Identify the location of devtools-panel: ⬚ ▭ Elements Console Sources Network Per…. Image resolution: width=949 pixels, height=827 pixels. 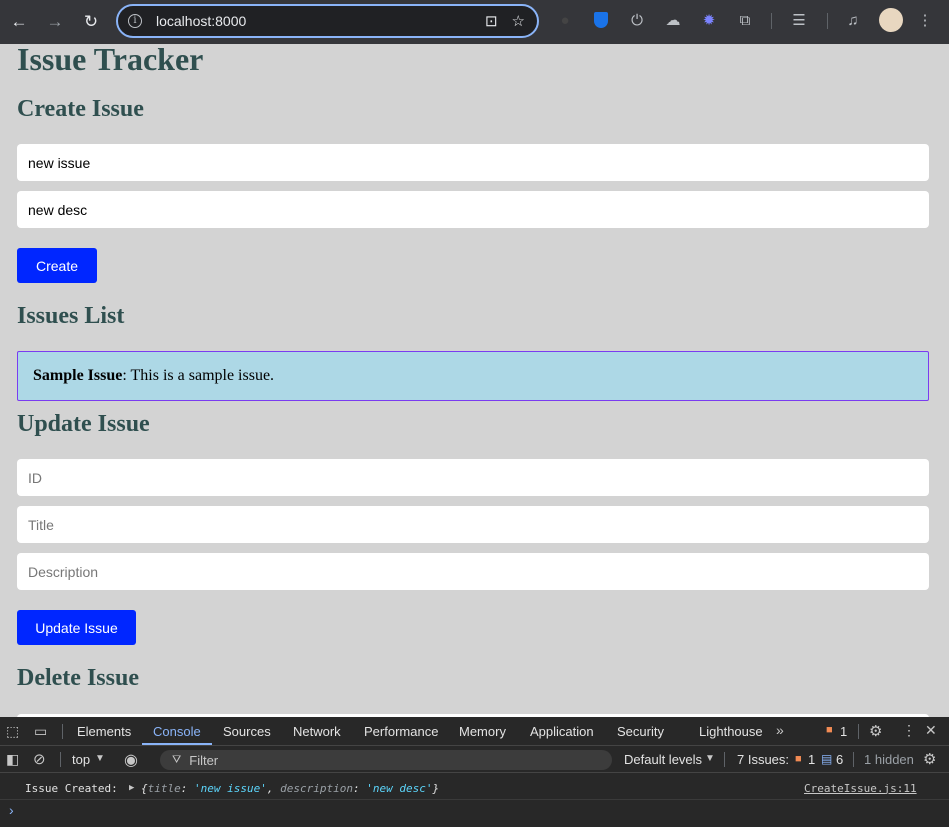
(474, 772).